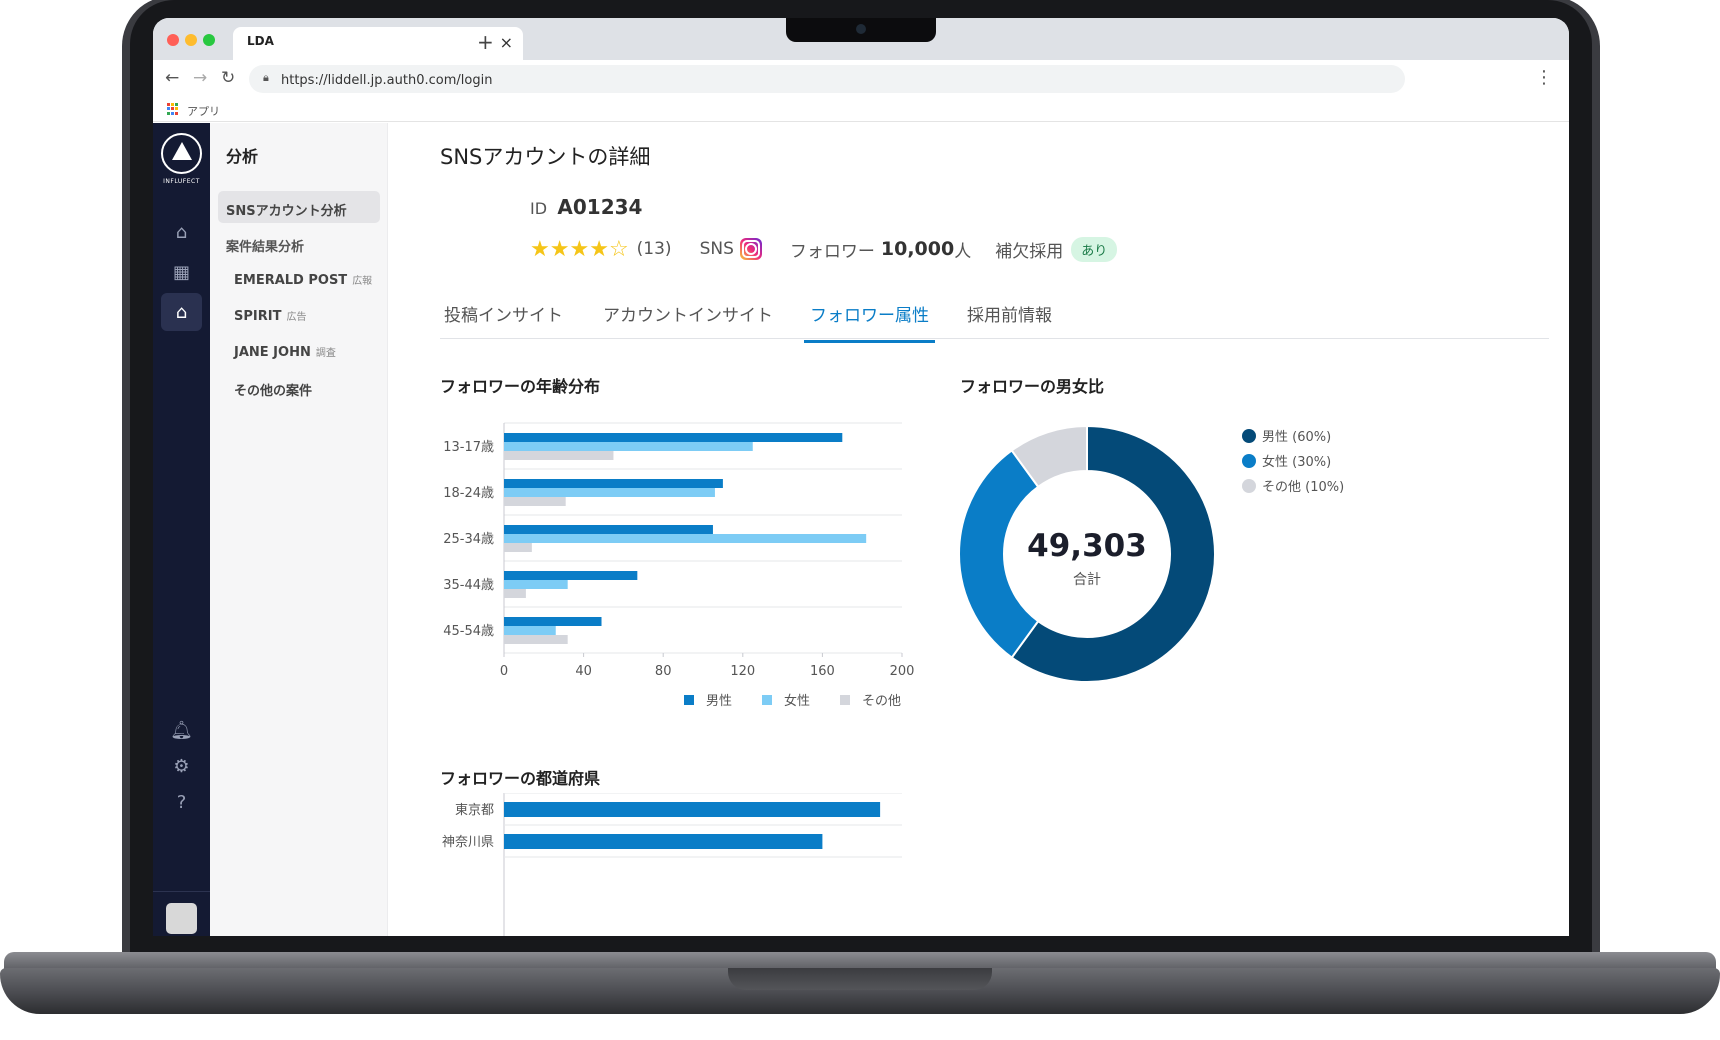 Image resolution: width=1720 pixels, height=1040 pixels. I want to click on sidebar-subitem-spirit: SPIRIT 広告, so click(270, 316).